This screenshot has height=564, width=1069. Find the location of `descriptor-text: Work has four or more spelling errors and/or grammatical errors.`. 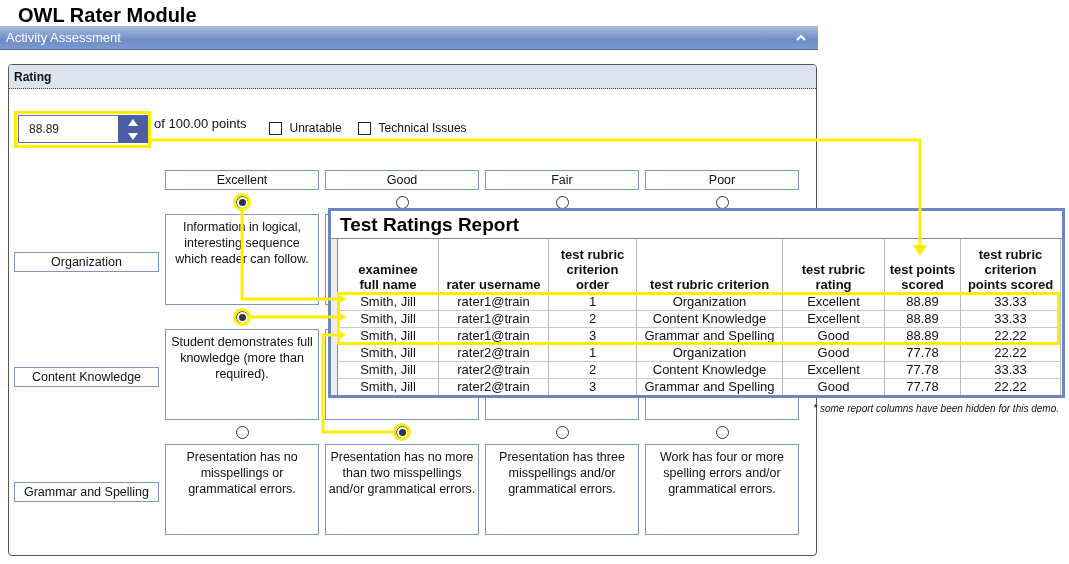

descriptor-text: Work has four or more spelling errors and/or grammatical errors. is located at coordinates (722, 473).